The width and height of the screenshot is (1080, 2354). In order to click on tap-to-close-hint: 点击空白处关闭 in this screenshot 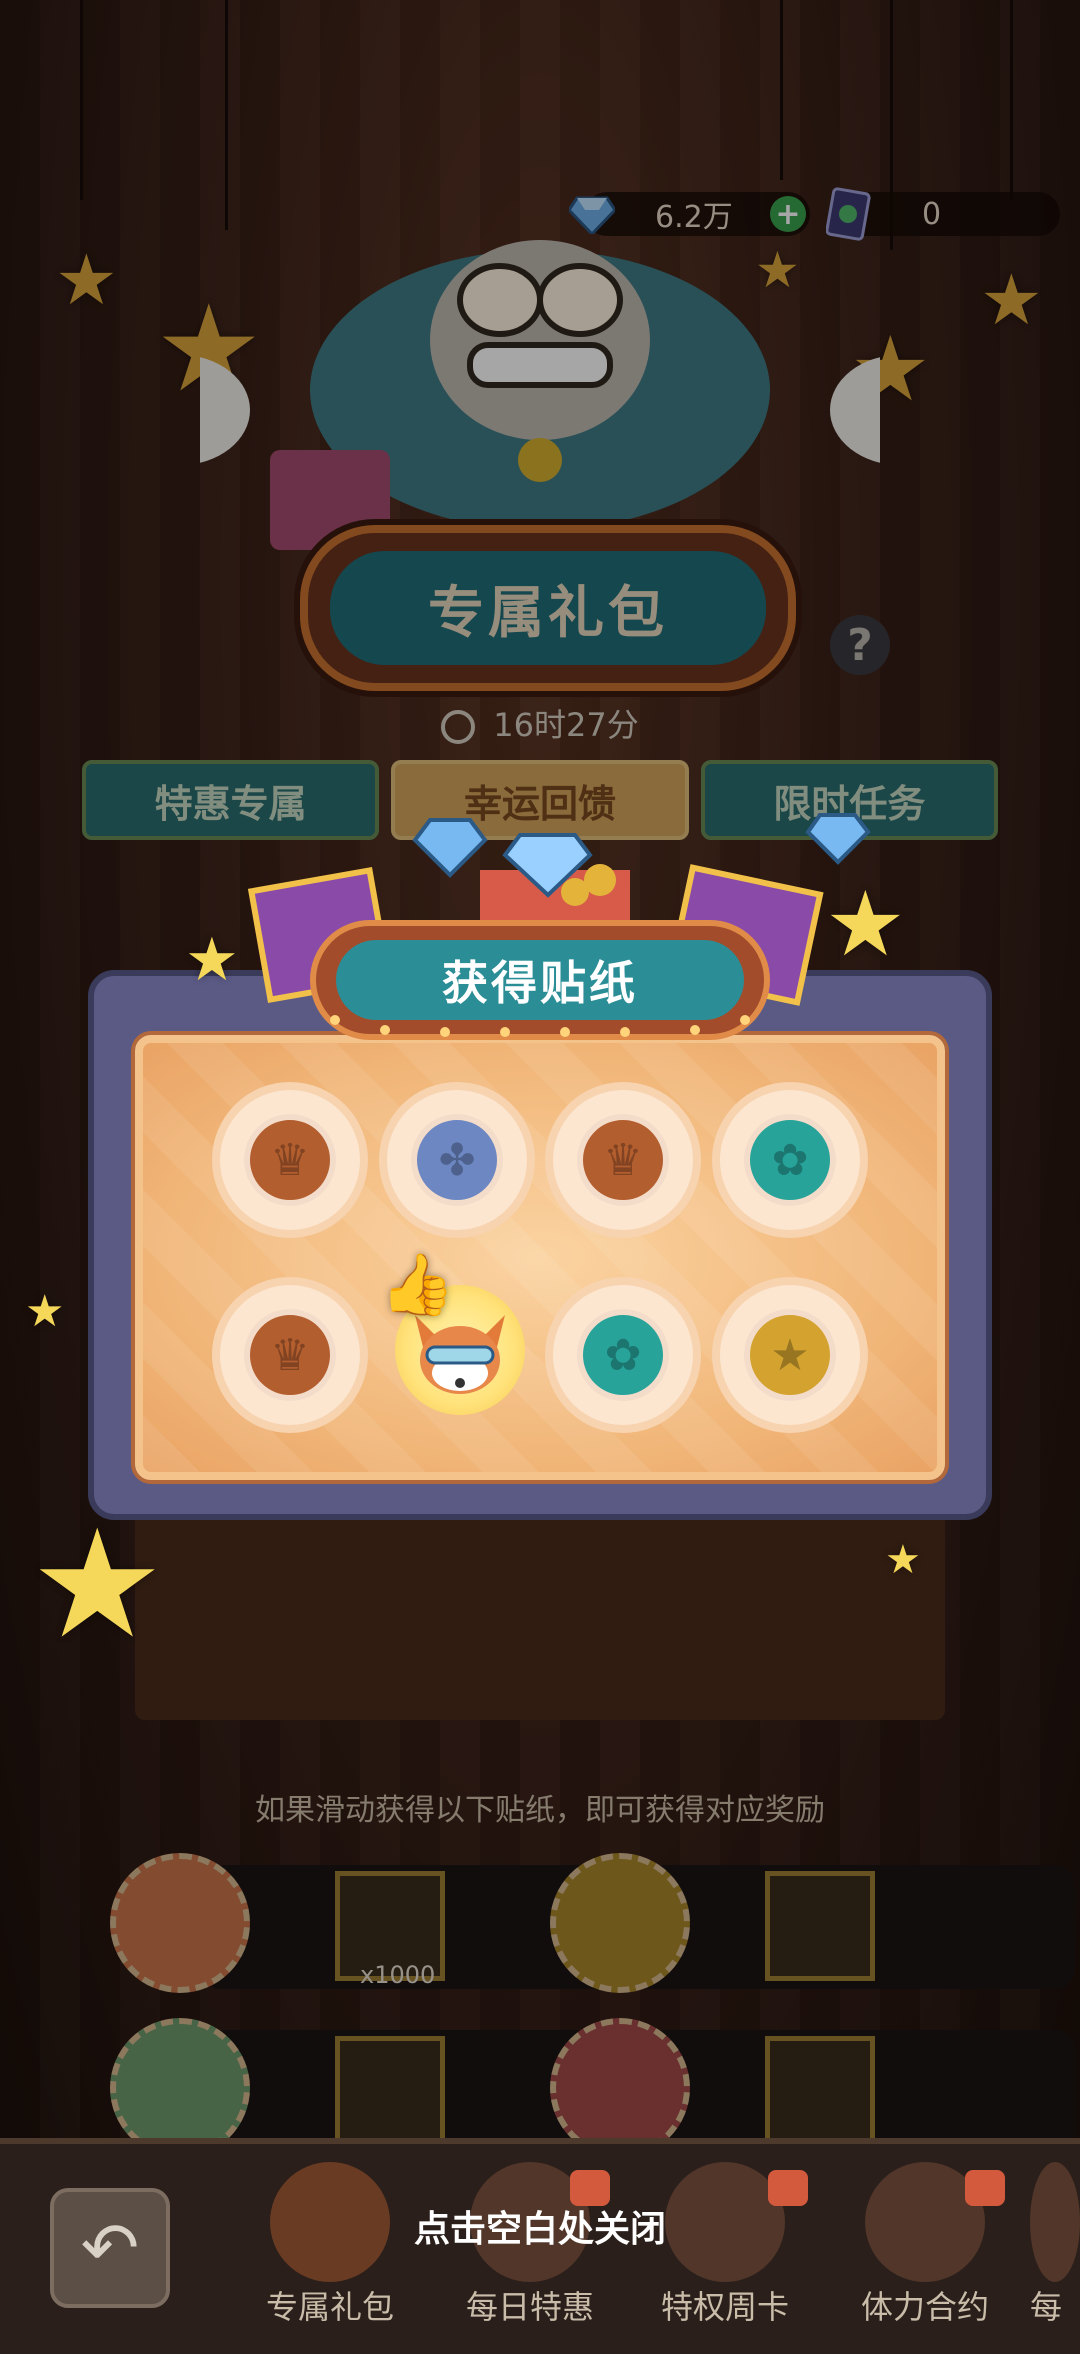, I will do `click(539, 2229)`.